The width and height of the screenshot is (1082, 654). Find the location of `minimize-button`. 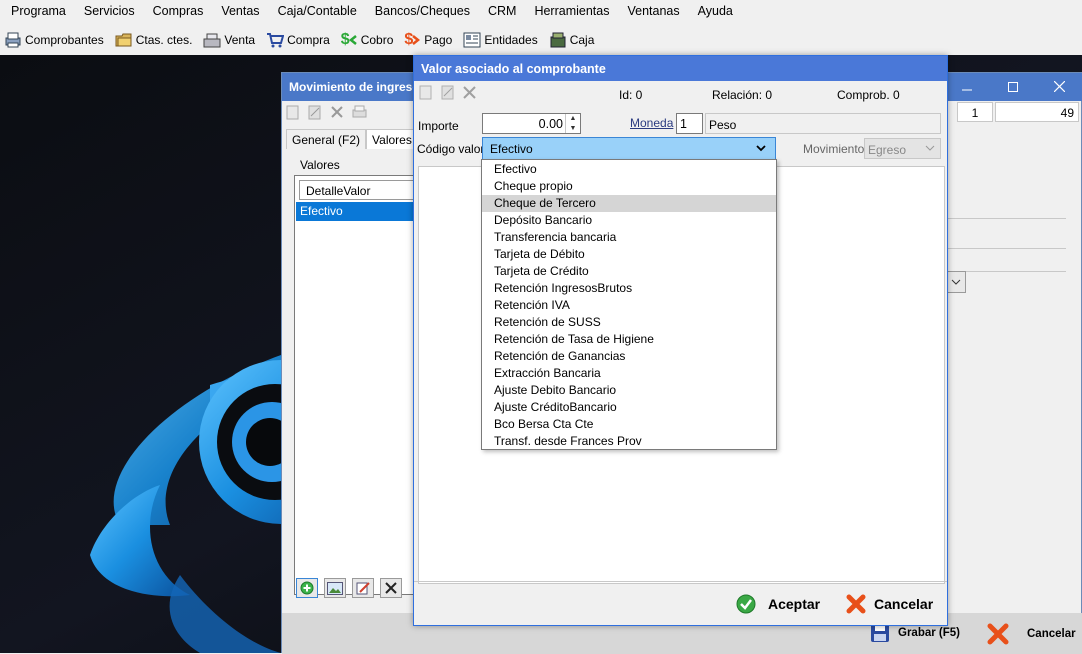

minimize-button is located at coordinates (967, 87).